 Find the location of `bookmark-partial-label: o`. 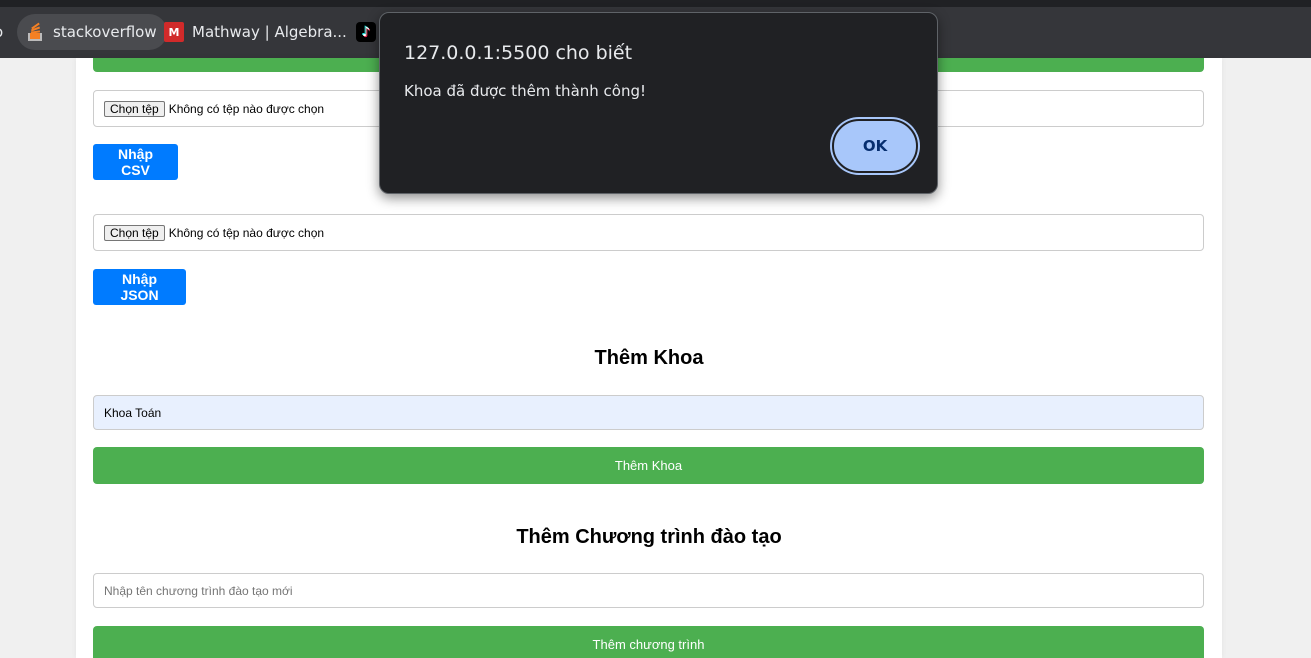

bookmark-partial-label: o is located at coordinates (1, 32).